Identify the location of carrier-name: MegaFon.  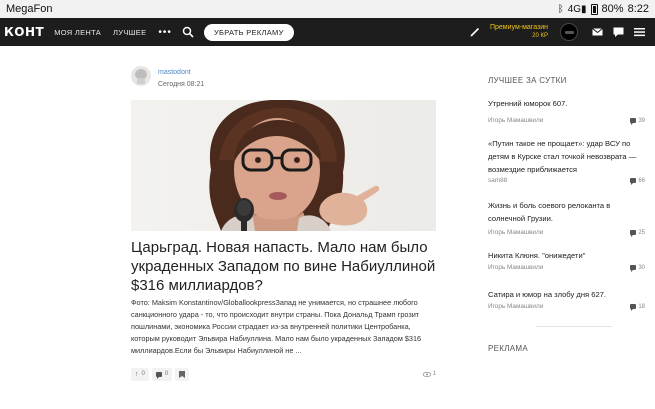
(29, 9).